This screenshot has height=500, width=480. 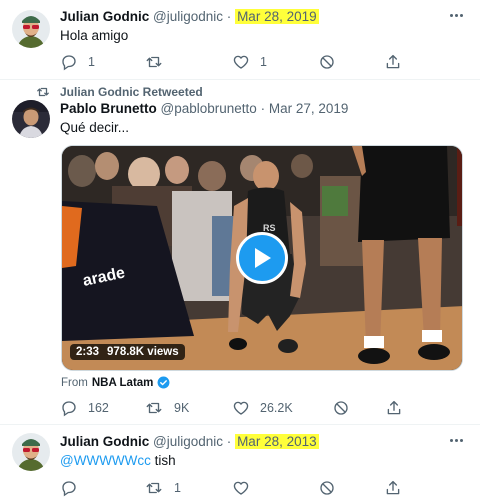 I want to click on play-button, so click(x=262, y=258).